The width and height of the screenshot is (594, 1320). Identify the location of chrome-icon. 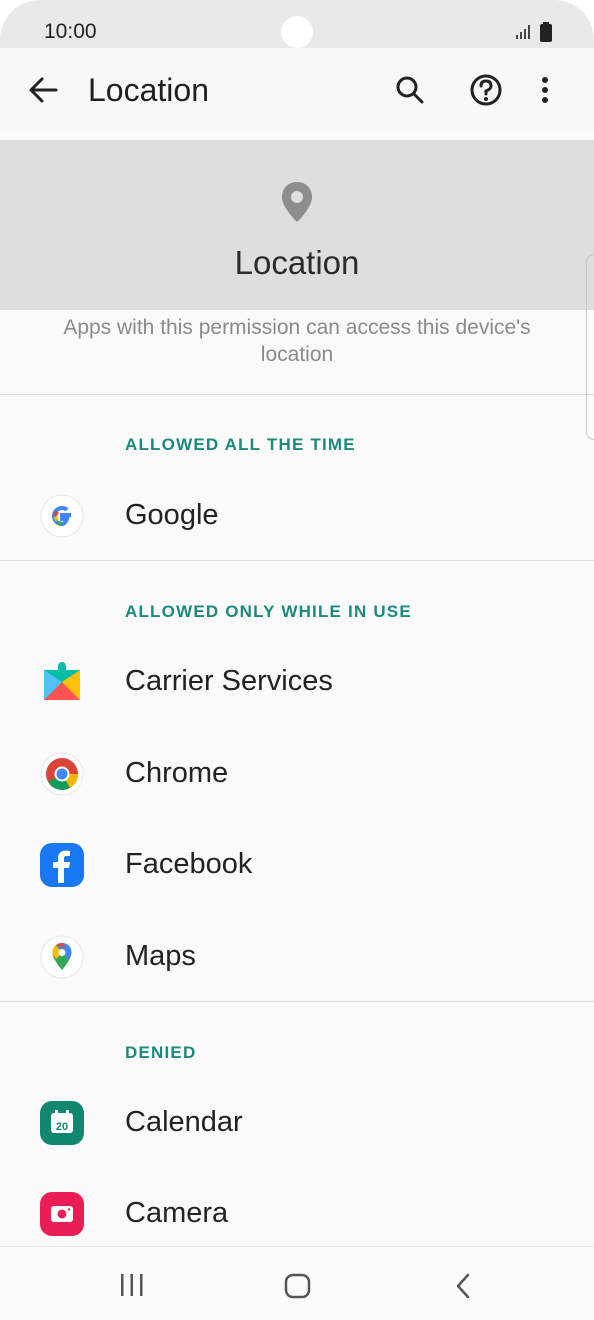
(62, 774).